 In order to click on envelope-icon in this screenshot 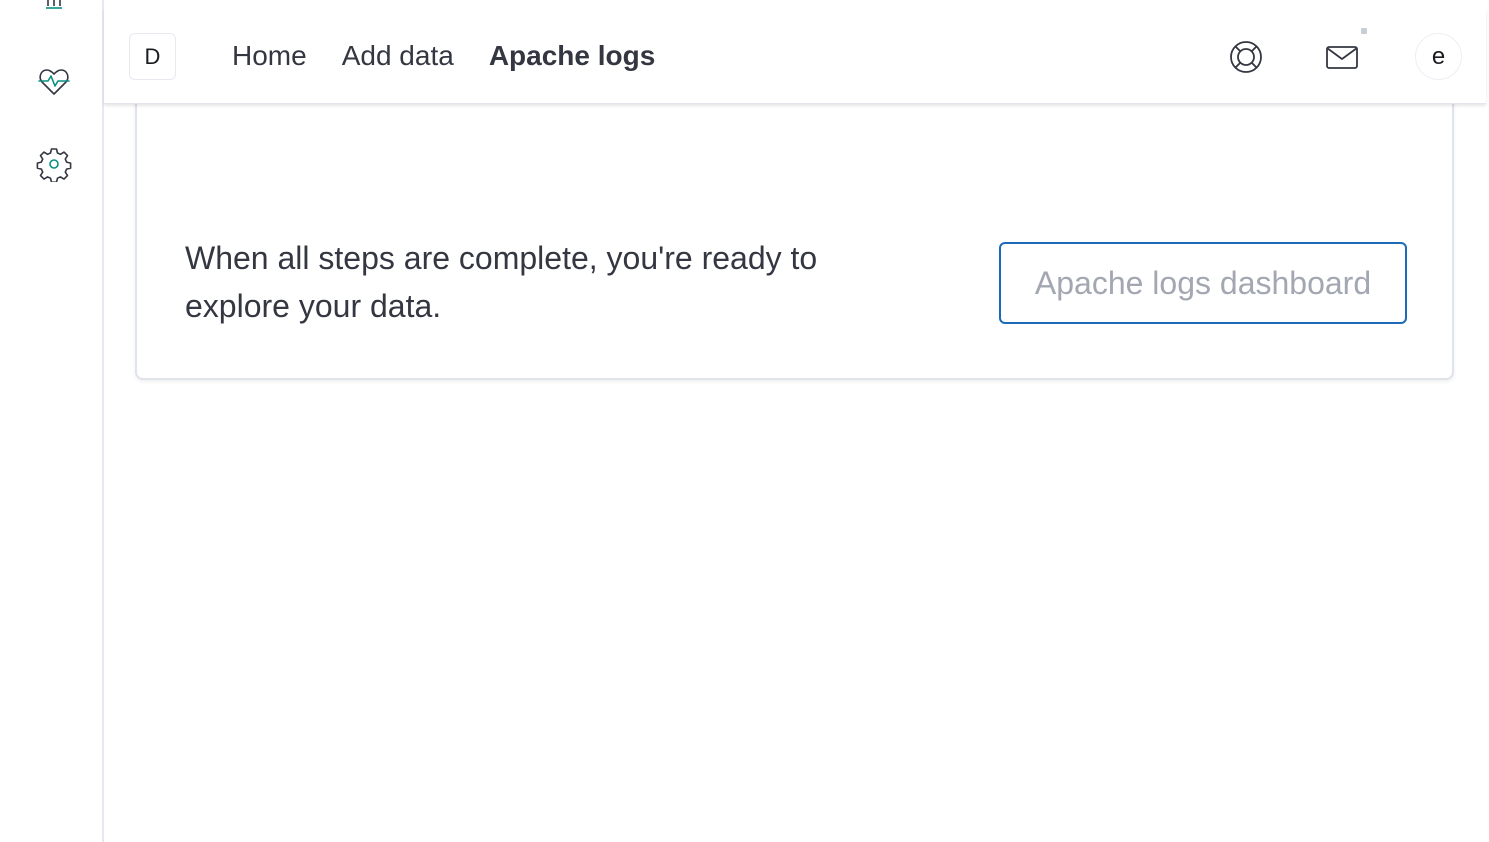, I will do `click(1342, 57)`.